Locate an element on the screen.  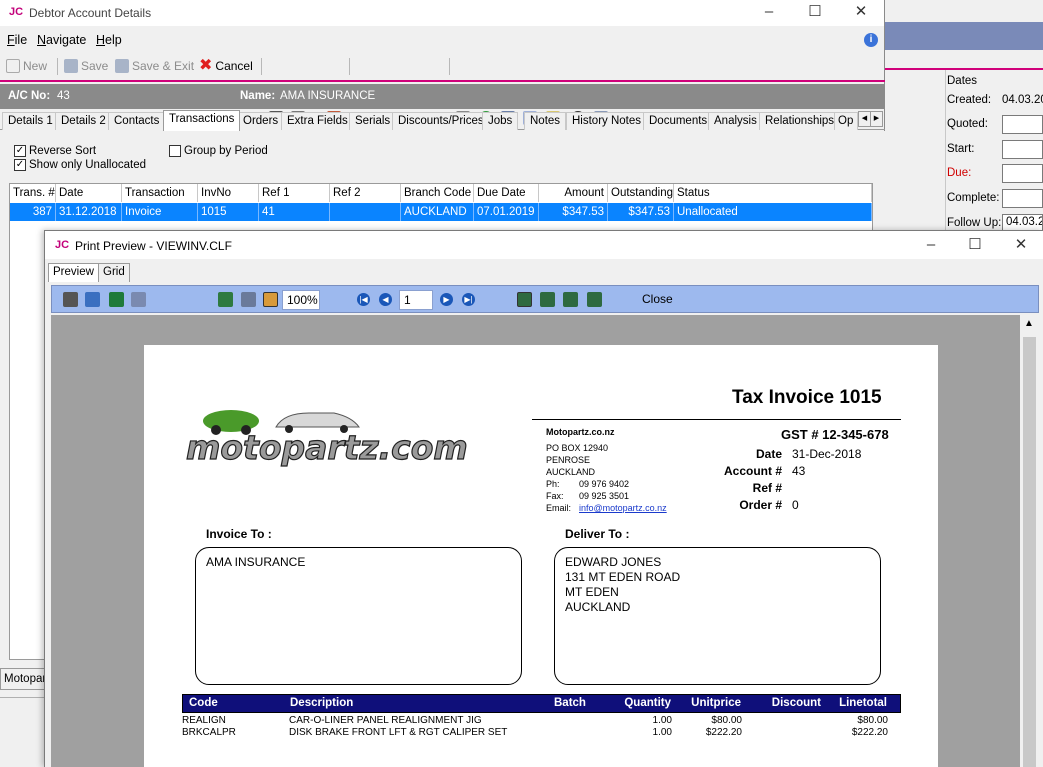
table-cell: 31.12.2018 is located at coordinates (89, 212).